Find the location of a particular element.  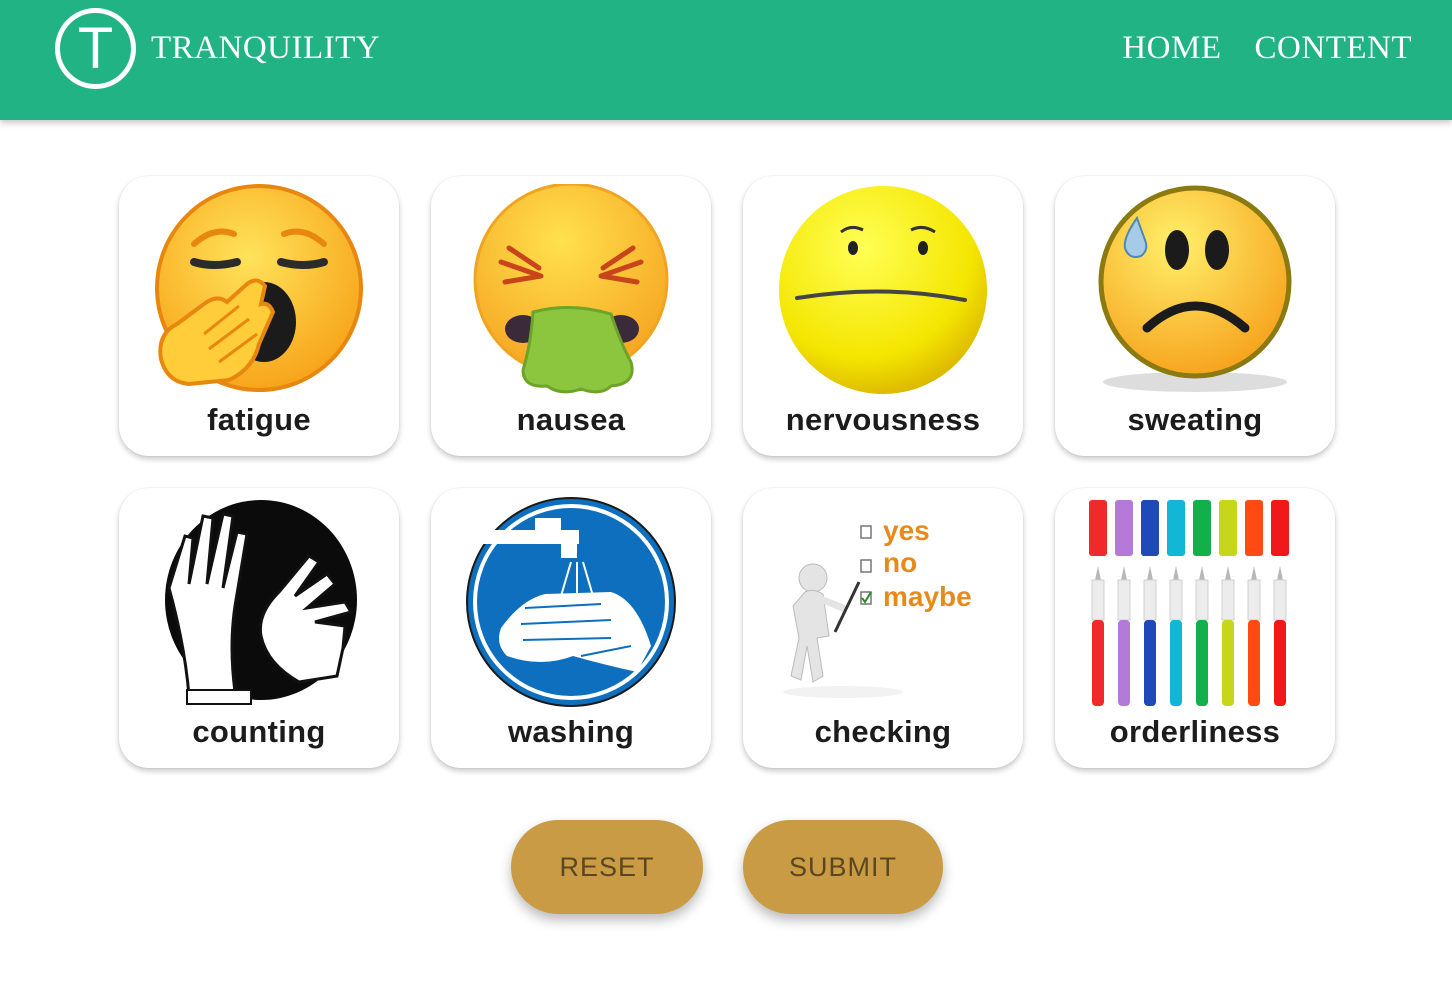

sweating-face-icon is located at coordinates (1195, 288).